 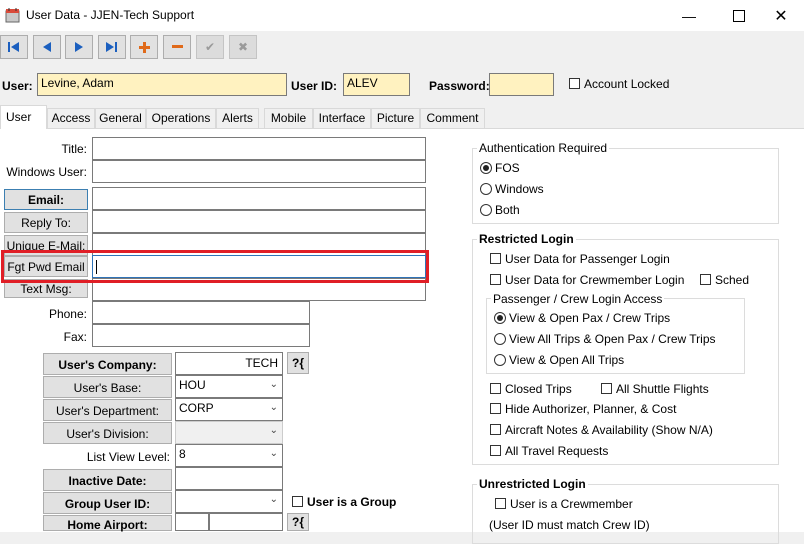 What do you see at coordinates (314, 86) in the screenshot?
I see `userid-label: User ID:` at bounding box center [314, 86].